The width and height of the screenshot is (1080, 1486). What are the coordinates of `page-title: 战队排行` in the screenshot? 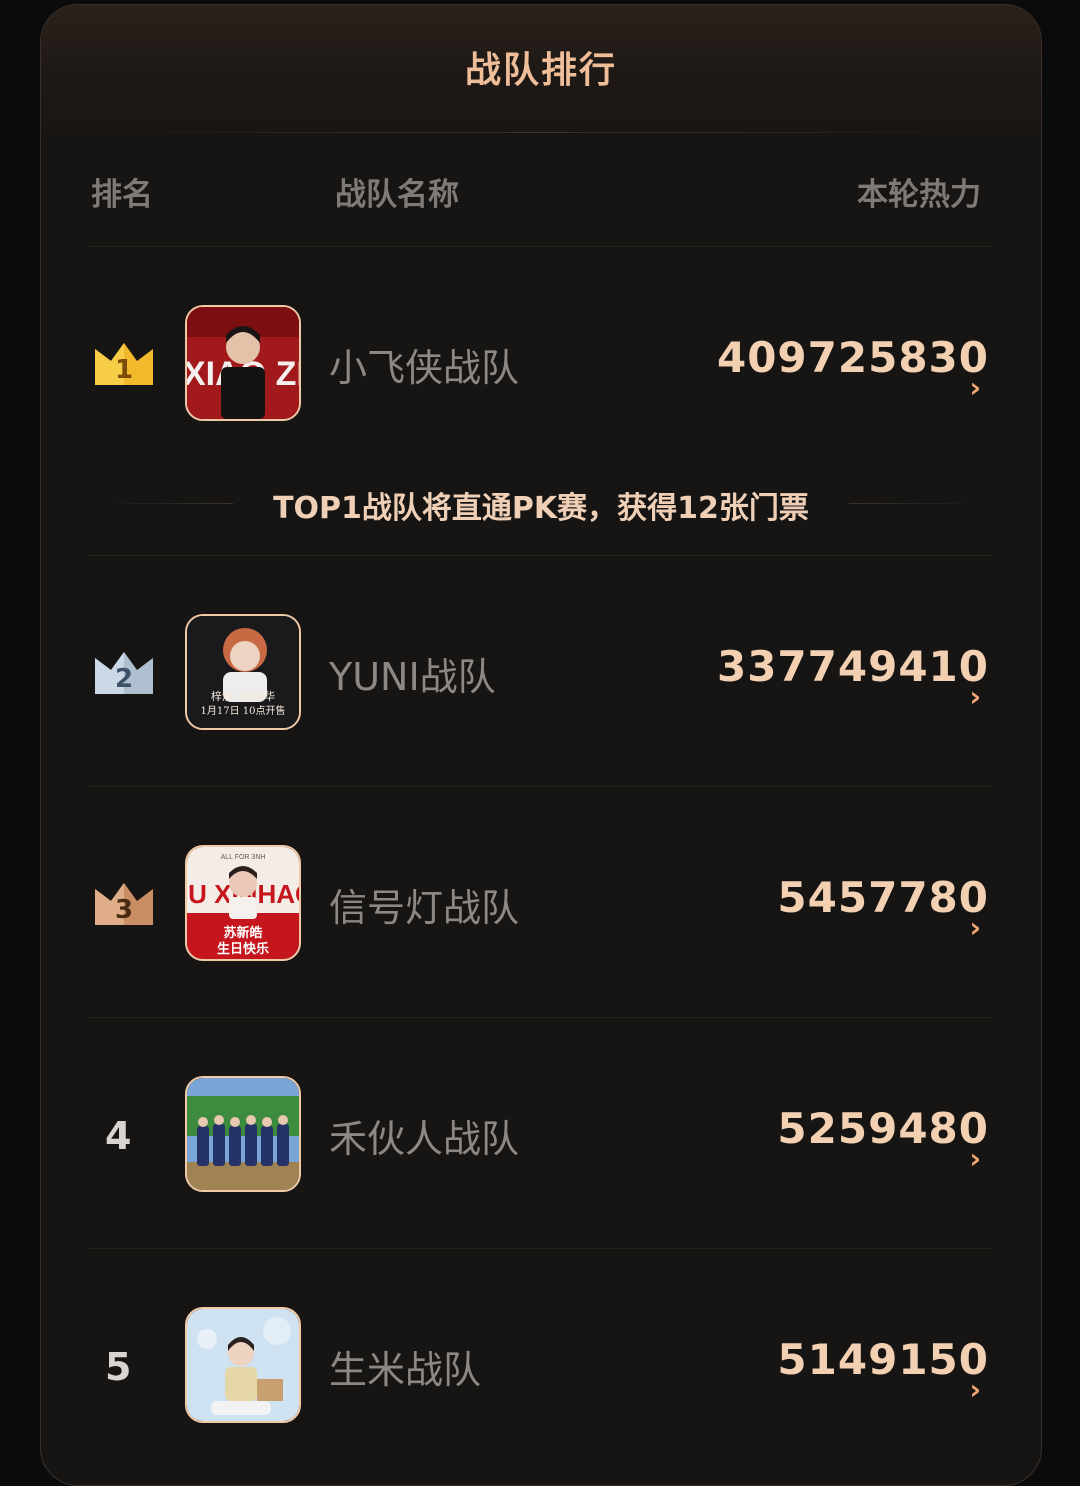 It's located at (540, 70).